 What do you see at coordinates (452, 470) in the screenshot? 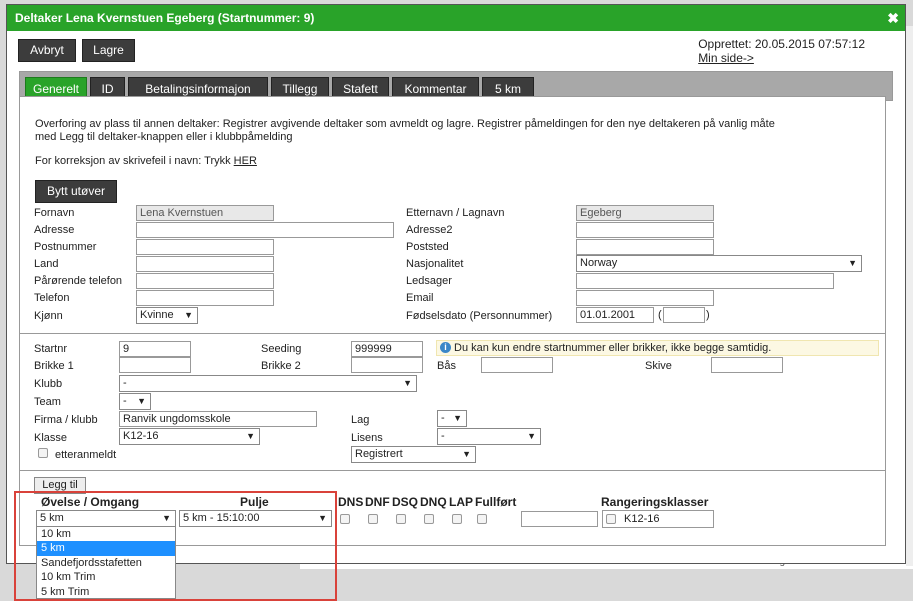
I see `section-divider` at bounding box center [452, 470].